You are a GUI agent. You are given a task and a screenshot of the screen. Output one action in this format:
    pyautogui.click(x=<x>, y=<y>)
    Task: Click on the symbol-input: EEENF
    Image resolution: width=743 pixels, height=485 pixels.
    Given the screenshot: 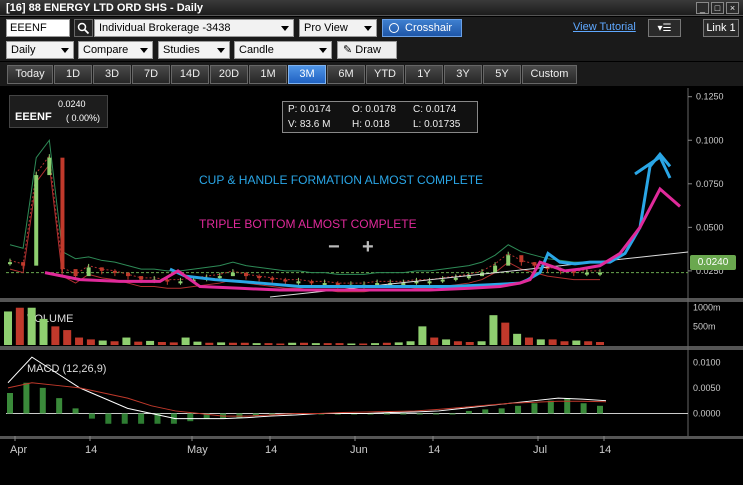 What is the action you would take?
    pyautogui.click(x=38, y=28)
    